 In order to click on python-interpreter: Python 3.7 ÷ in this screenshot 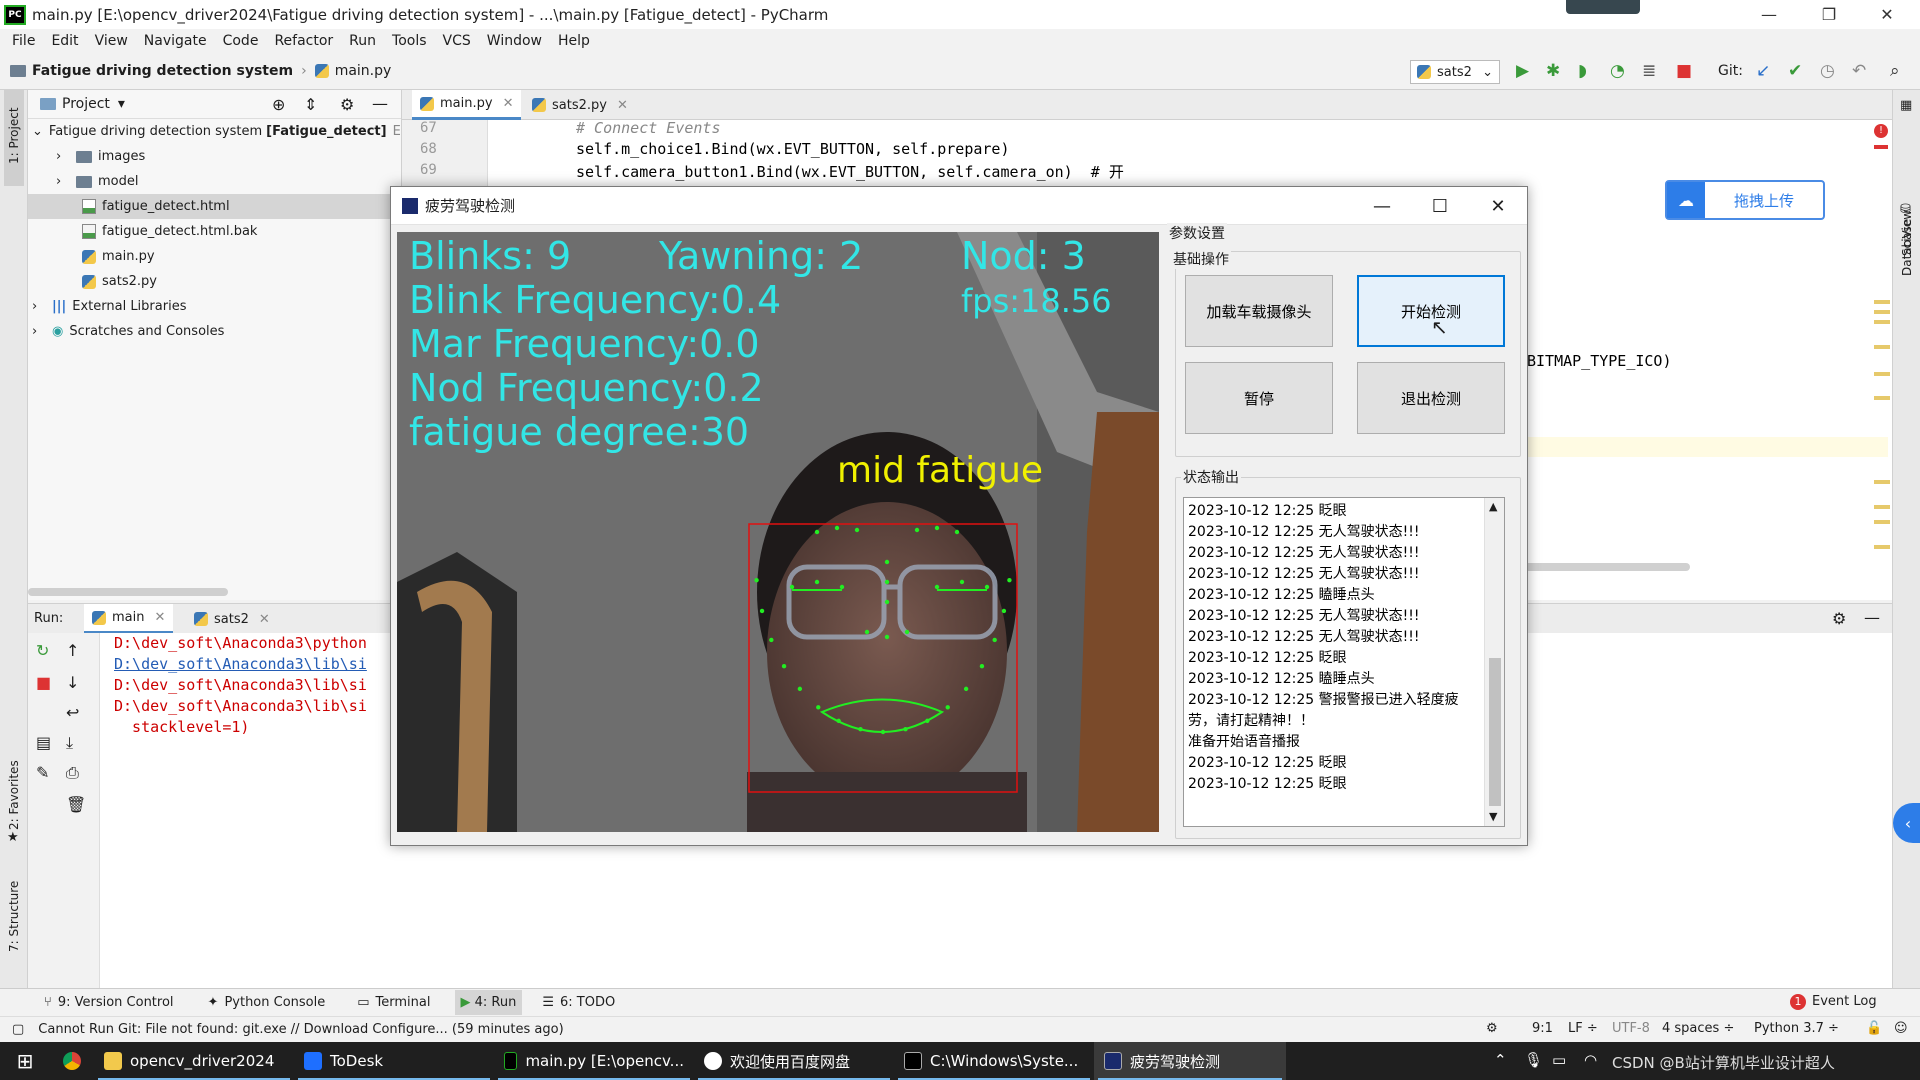, I will do `click(1796, 1028)`.